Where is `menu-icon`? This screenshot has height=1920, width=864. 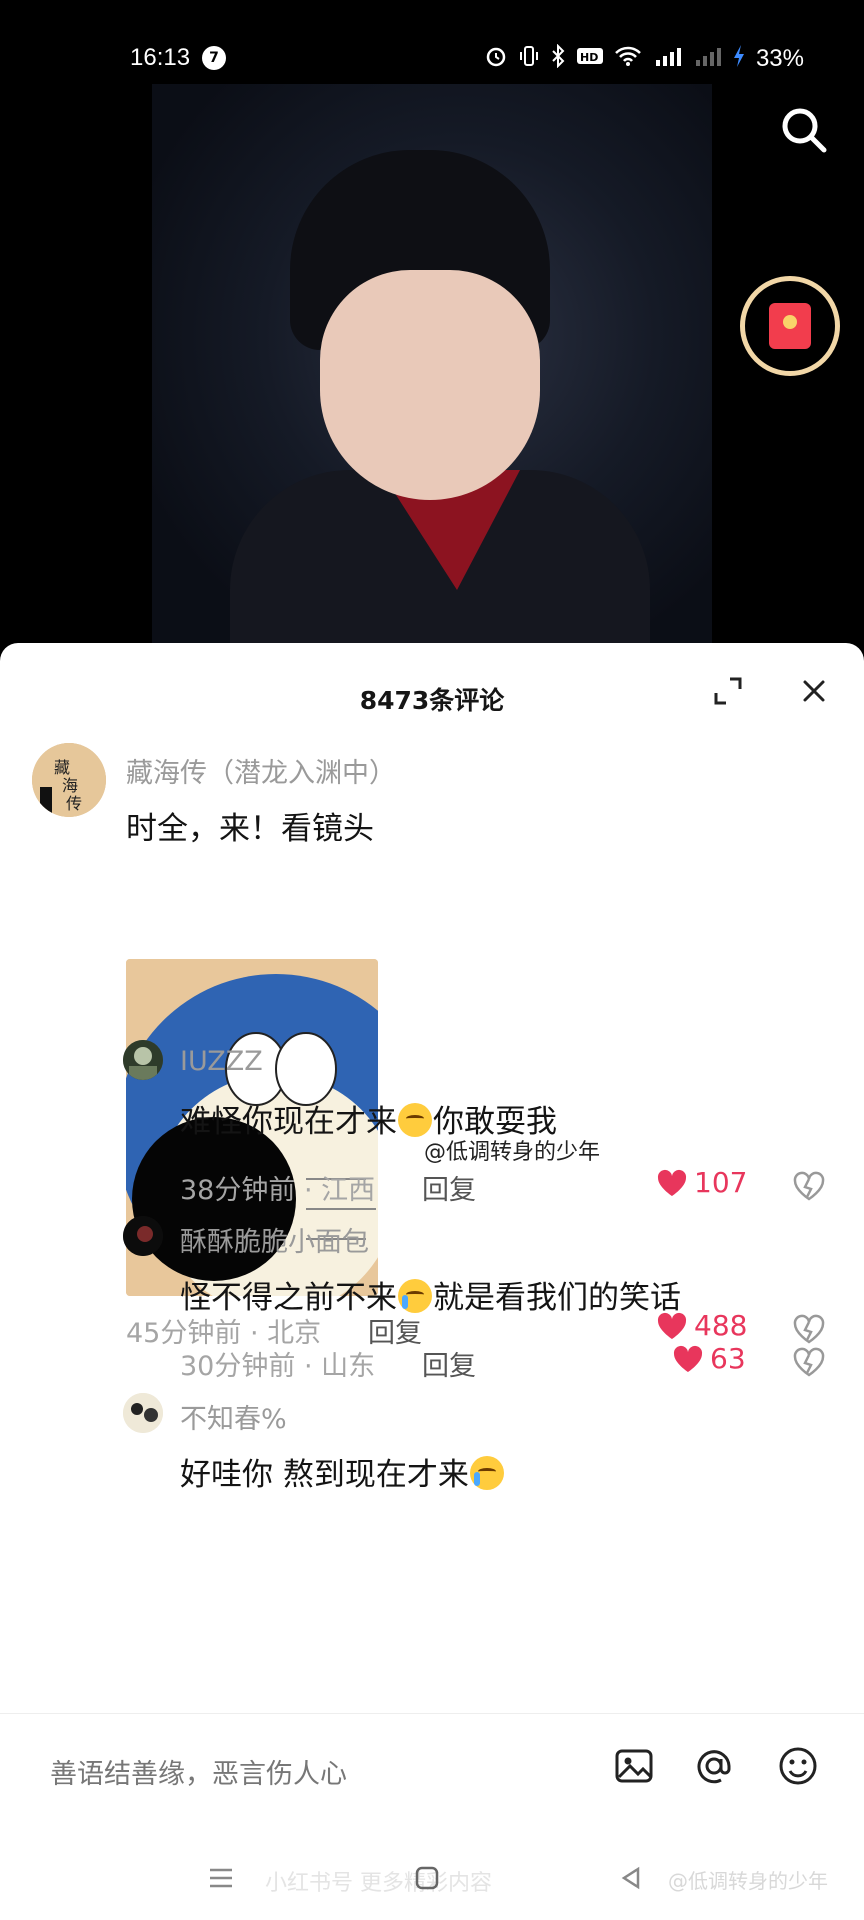 menu-icon is located at coordinates (221, 1878).